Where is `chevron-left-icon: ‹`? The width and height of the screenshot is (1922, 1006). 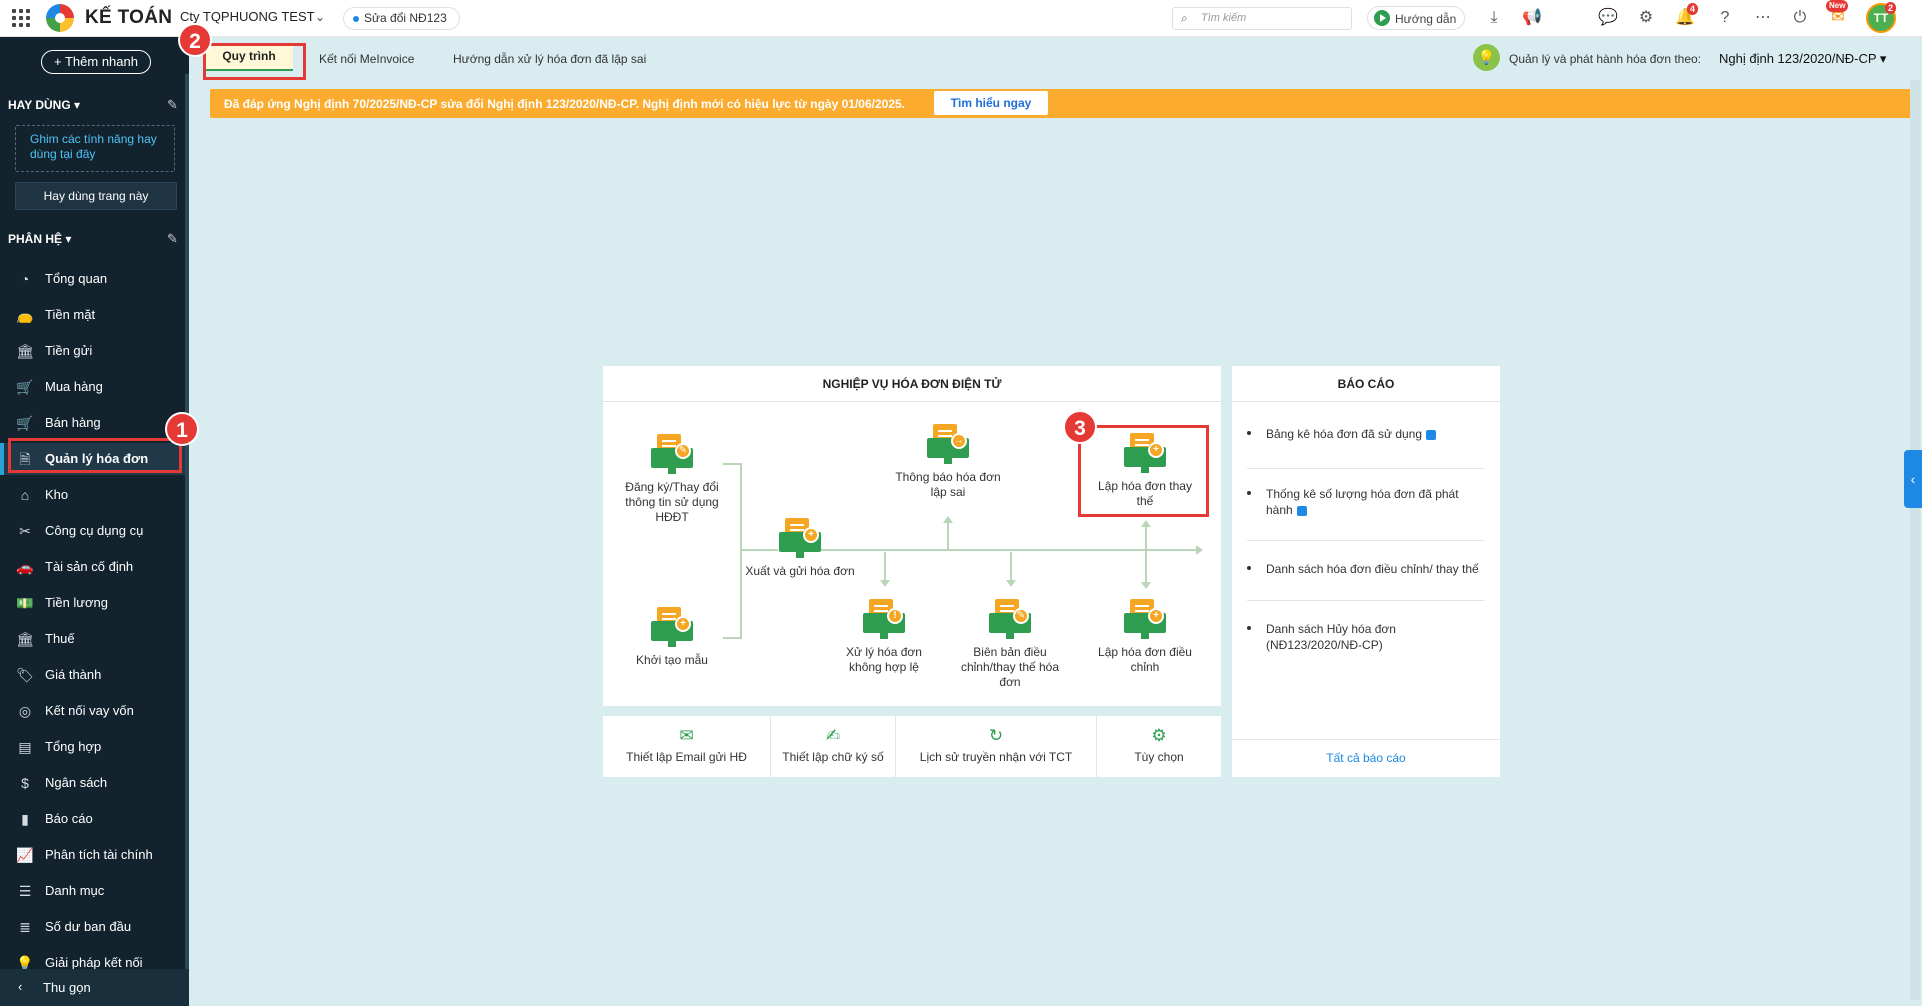
chevron-left-icon: ‹ is located at coordinates (1913, 479).